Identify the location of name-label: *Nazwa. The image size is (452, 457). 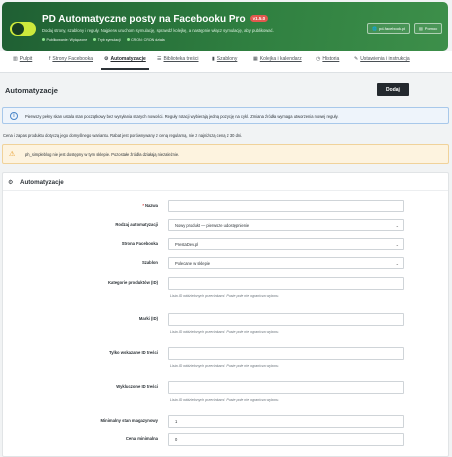
(150, 205).